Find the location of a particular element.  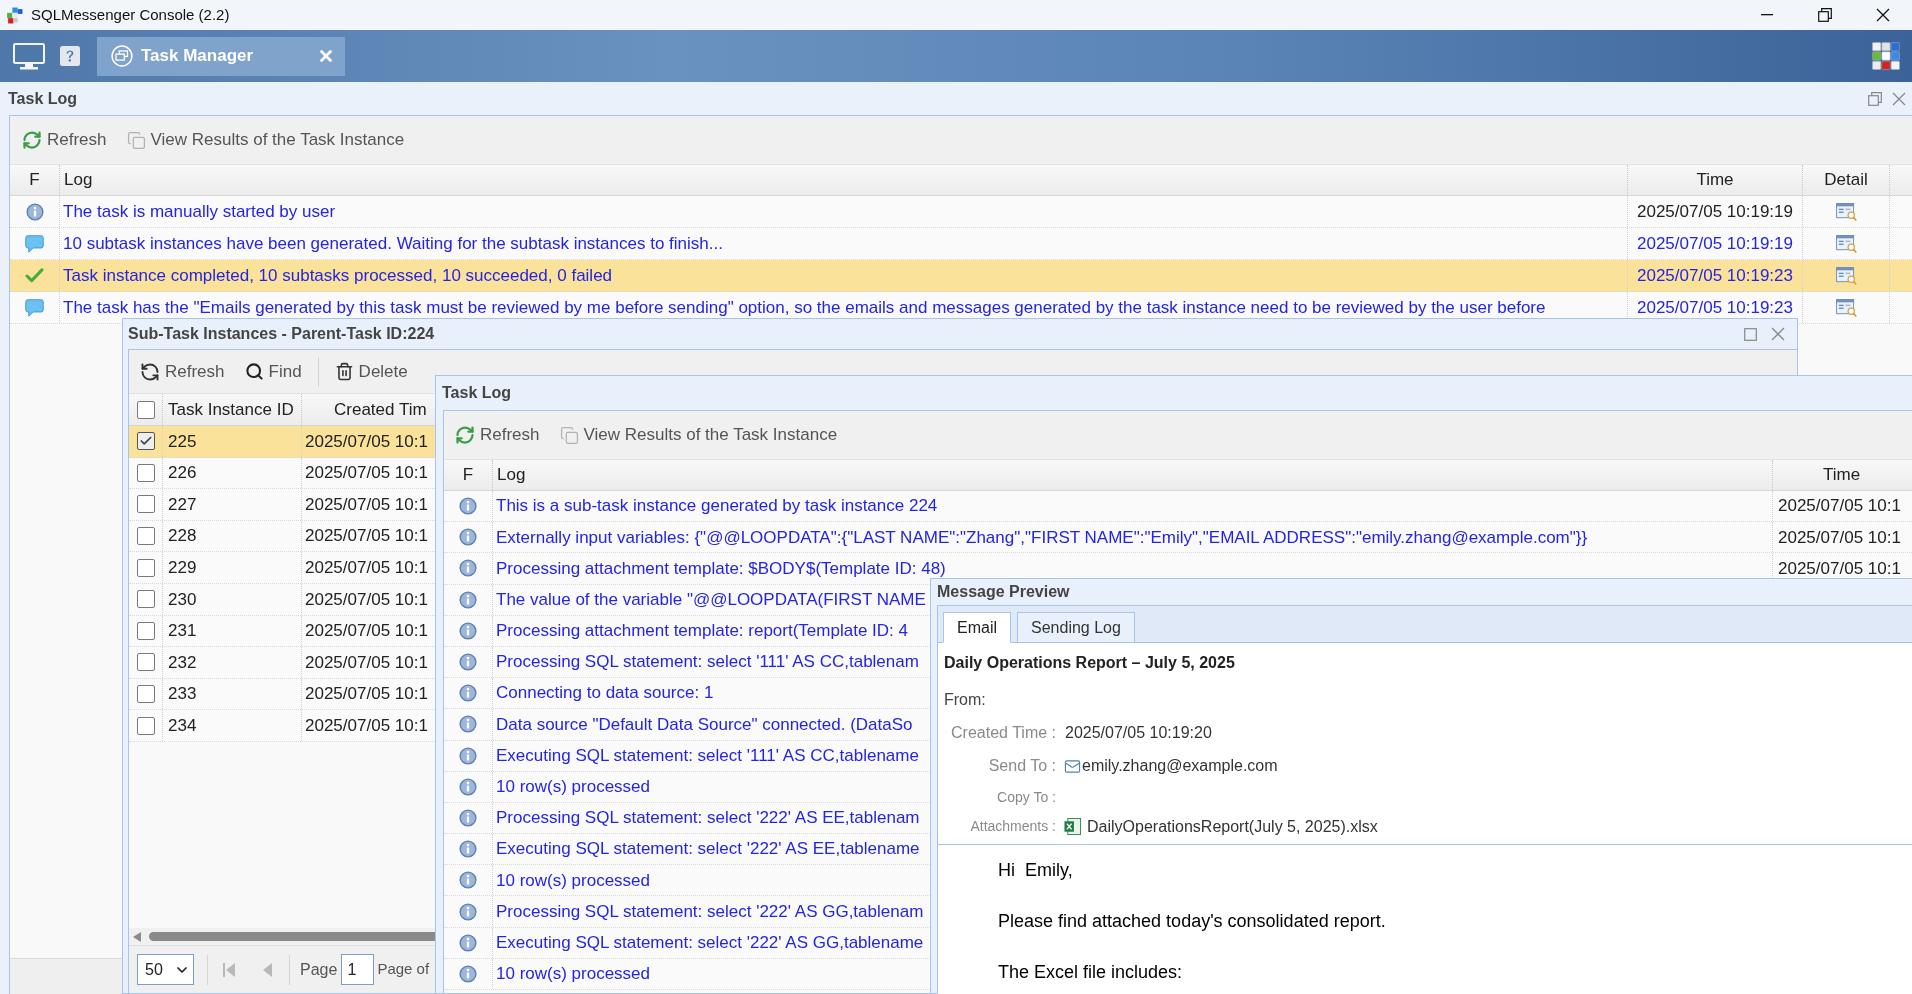

log-message: Processing attachment template: $BODY$(Template ID: 48) is located at coordinates (721, 568).